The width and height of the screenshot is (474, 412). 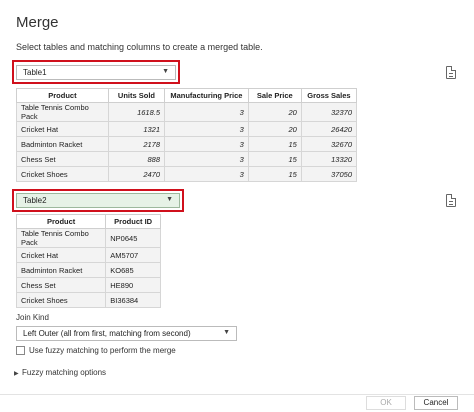 I want to click on fuzzy-options-toggle: Fuzzy matching options, so click(x=64, y=372).